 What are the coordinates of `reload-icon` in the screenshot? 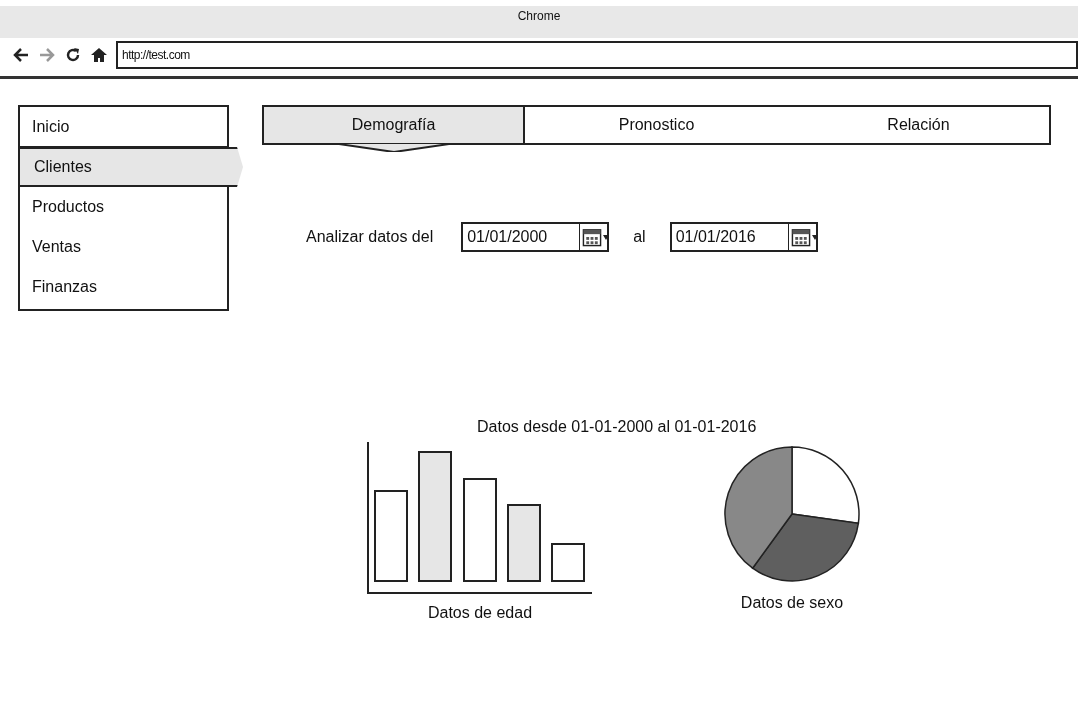 It's located at (73, 55).